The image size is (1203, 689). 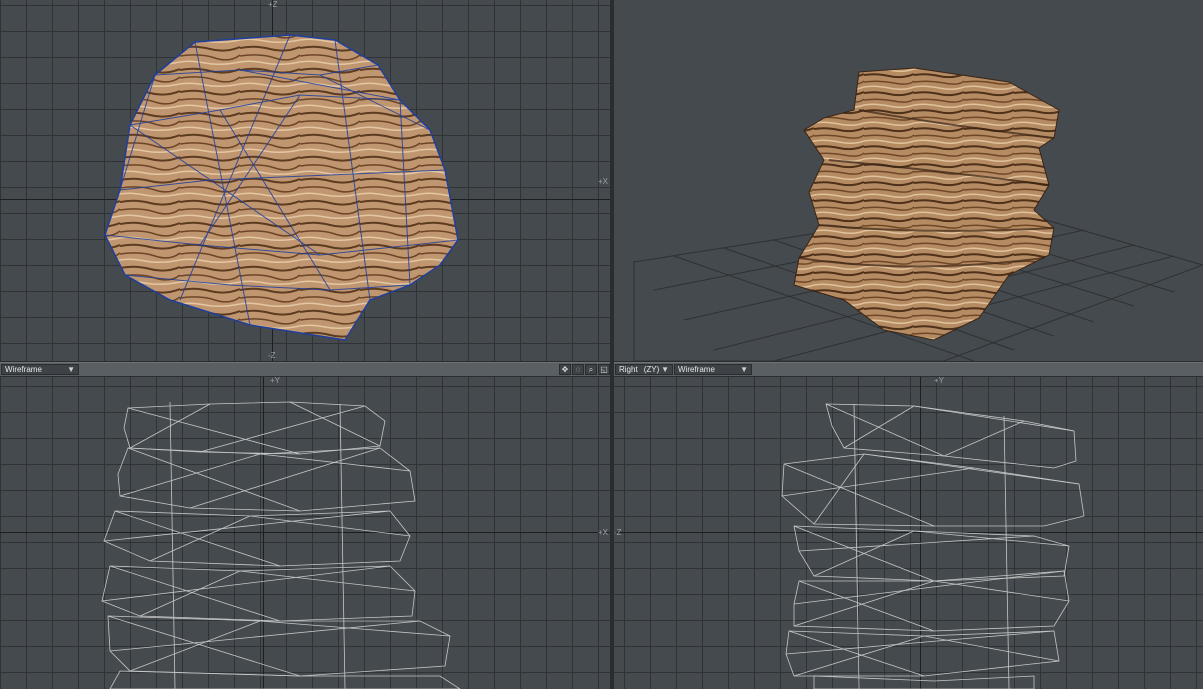 What do you see at coordinates (604, 369) in the screenshot?
I see `maximize-icon: ◱` at bounding box center [604, 369].